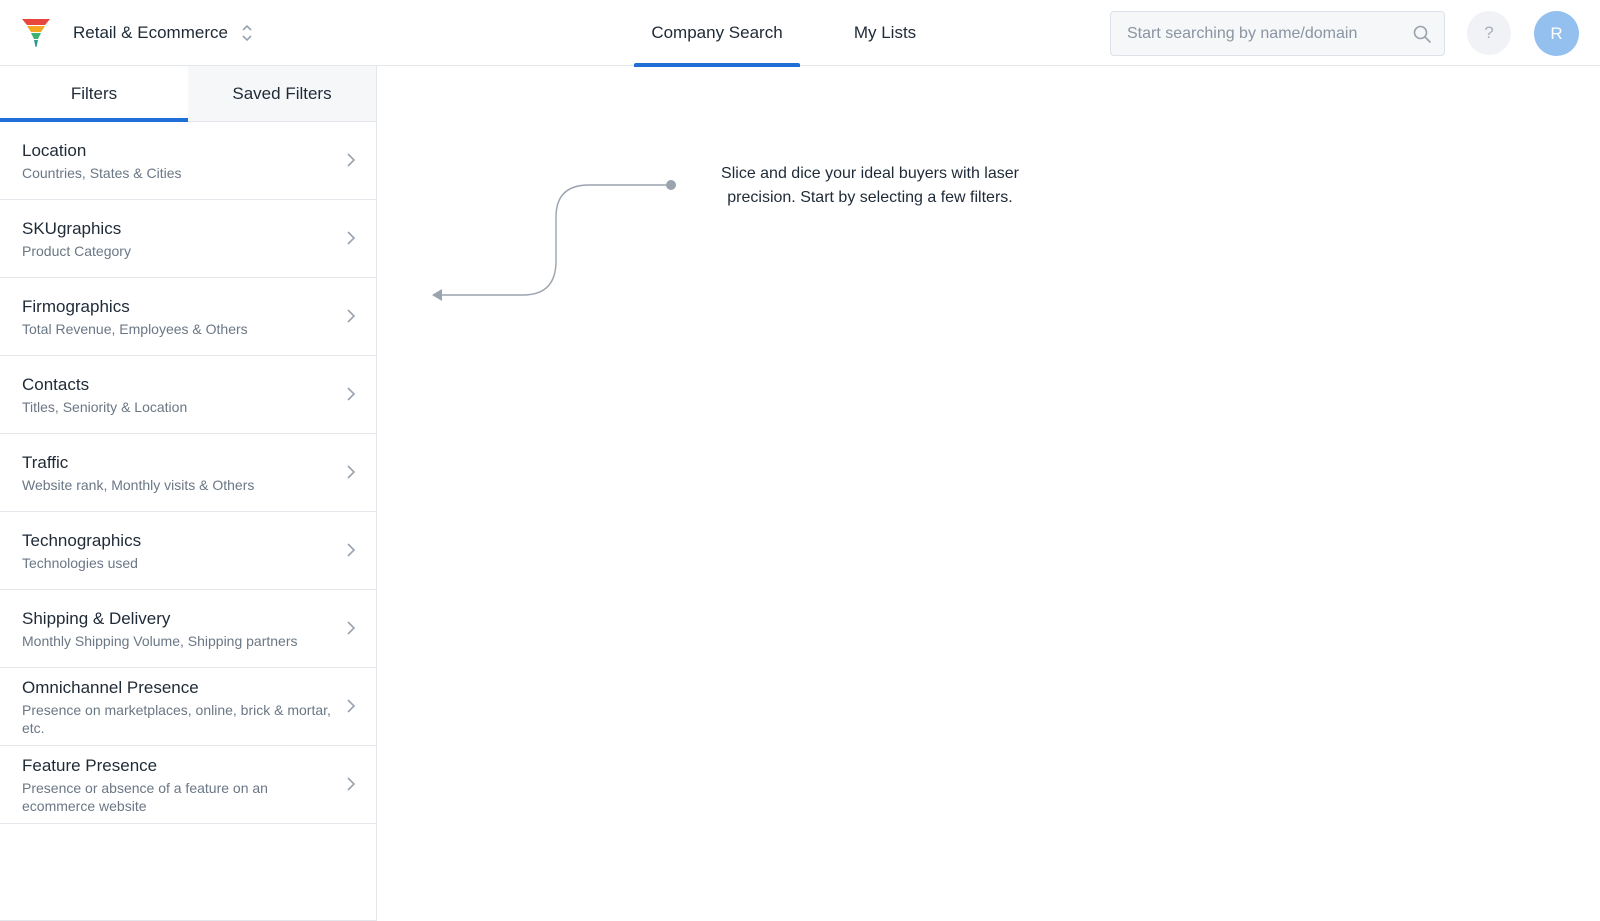 This screenshot has width=1600, height=921. Describe the element at coordinates (76, 250) in the screenshot. I see `filter-subtitle: Product Category` at that location.